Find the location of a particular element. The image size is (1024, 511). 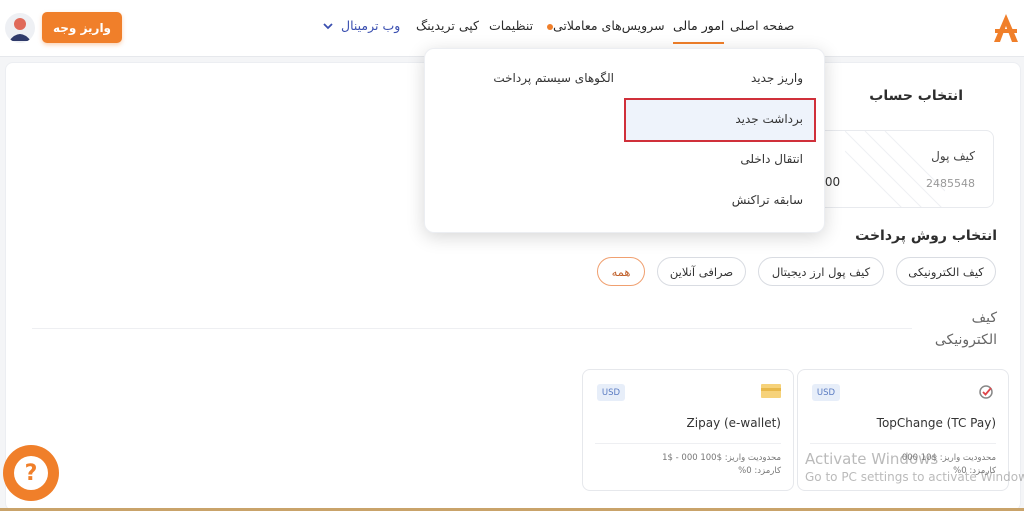

nav-trading-services: سرویس‌های معاملاتی is located at coordinates (603, 25).